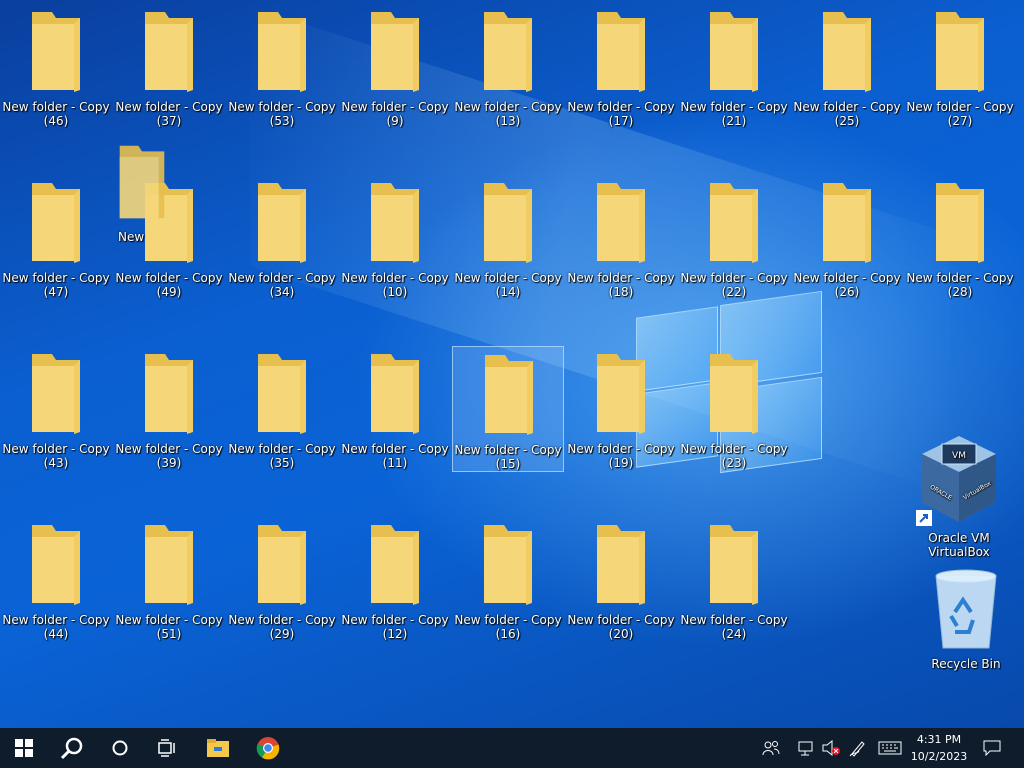 The width and height of the screenshot is (1024, 768). I want to click on folder-11: New folder - Copy (11), so click(395, 409).